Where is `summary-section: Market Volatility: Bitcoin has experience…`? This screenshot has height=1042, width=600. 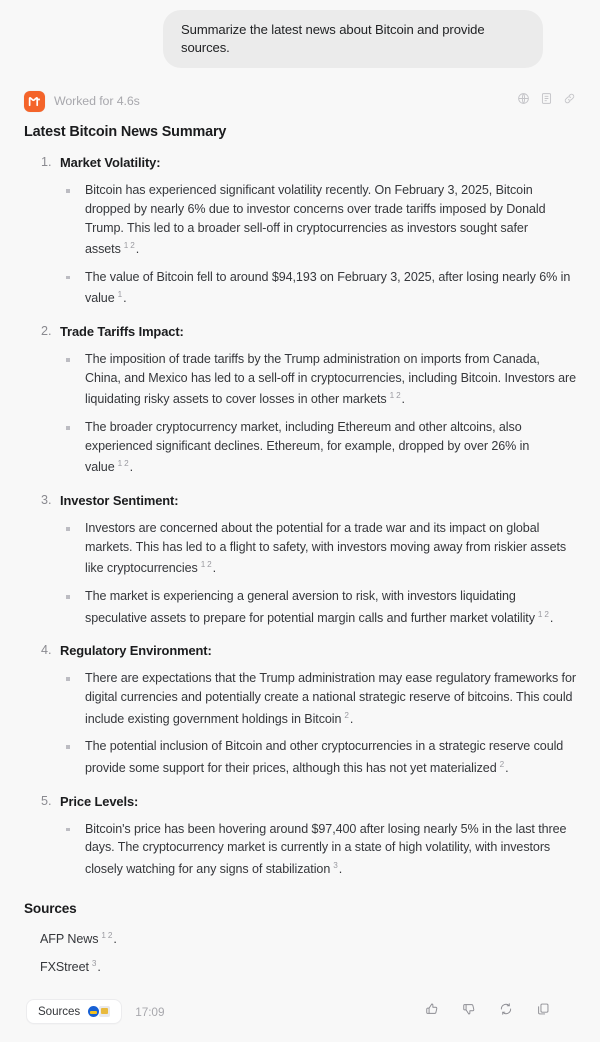 summary-section: Market Volatility: Bitcoin has experience… is located at coordinates (300, 230).